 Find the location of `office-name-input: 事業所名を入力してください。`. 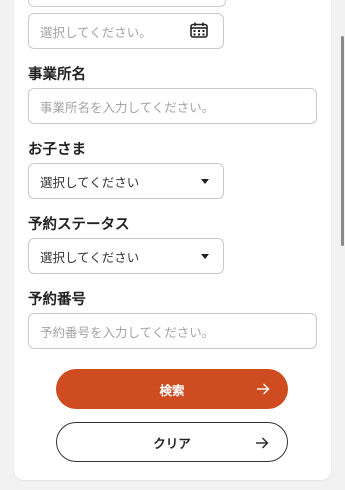

office-name-input: 事業所名を入力してください。 is located at coordinates (172, 106).